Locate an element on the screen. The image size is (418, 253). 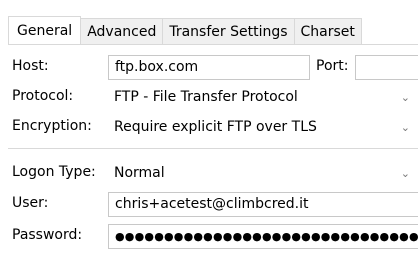
port-input is located at coordinates (386, 67).